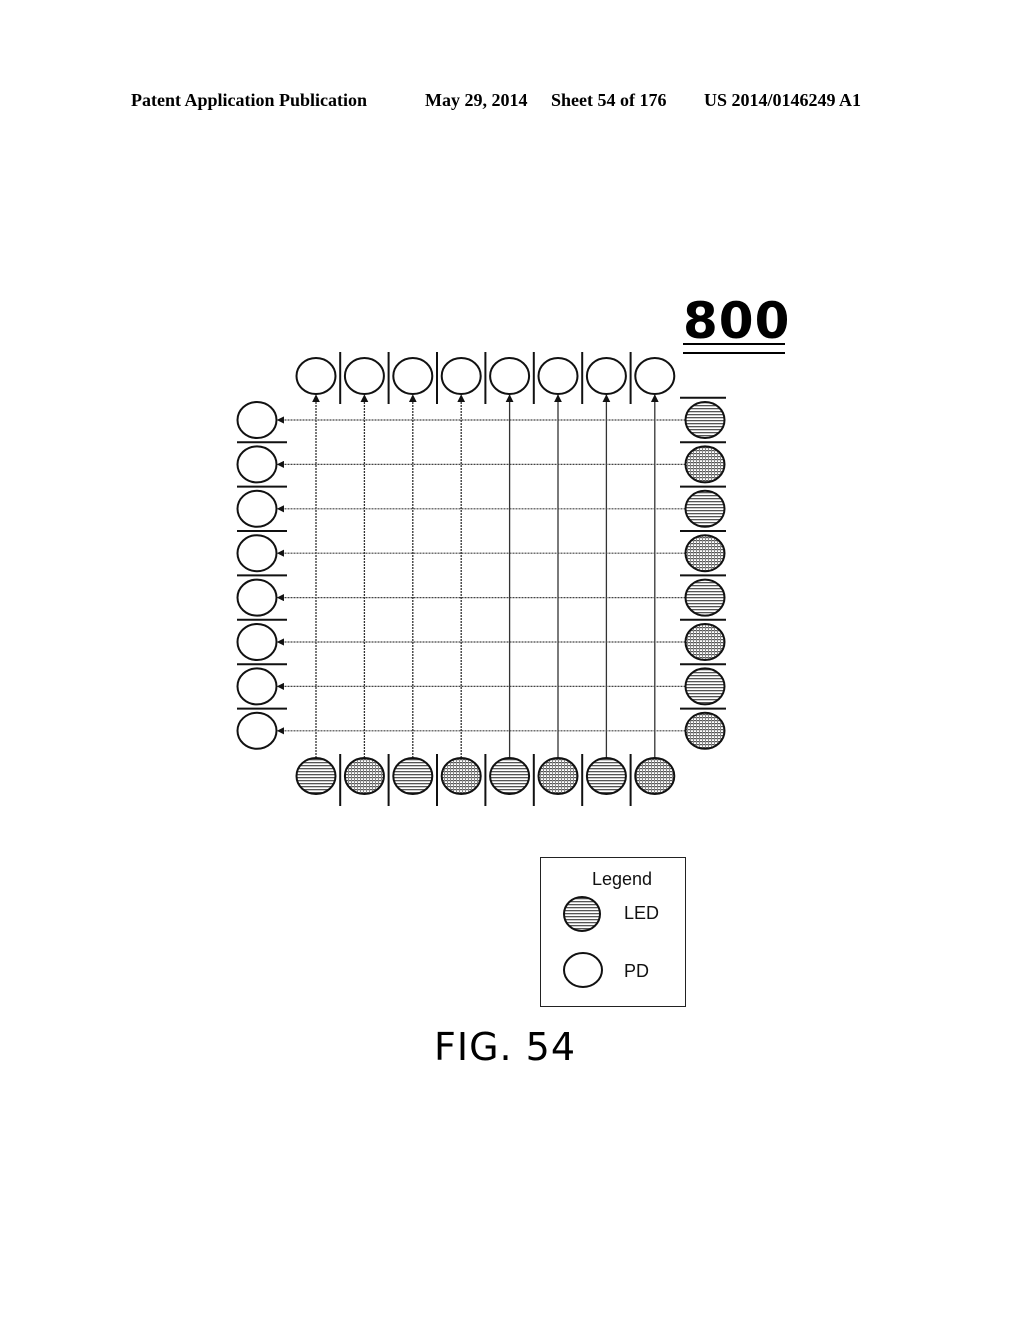 This screenshot has width=1024, height=1320. I want to click on empty-circle-icon, so click(583, 970).